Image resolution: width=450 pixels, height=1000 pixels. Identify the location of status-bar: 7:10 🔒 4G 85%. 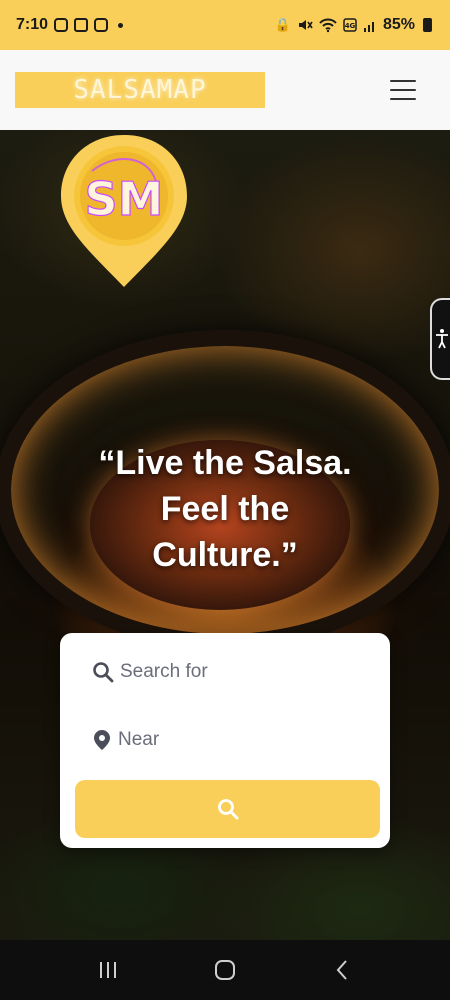
(225, 25).